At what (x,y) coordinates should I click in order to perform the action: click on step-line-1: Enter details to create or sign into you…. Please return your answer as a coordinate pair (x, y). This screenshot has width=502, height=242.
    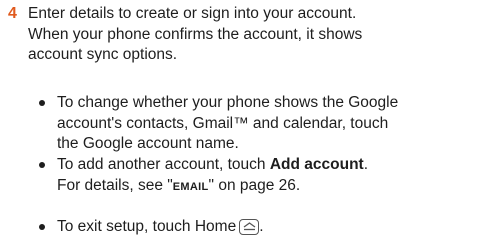
    Looking at the image, I should click on (192, 13).